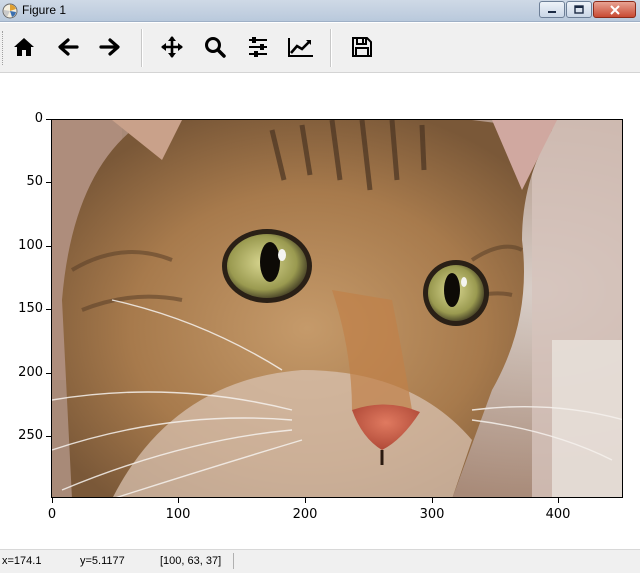 This screenshot has width=640, height=573. I want to click on status-pixel-value: [100, 63, 37], so click(191, 561).